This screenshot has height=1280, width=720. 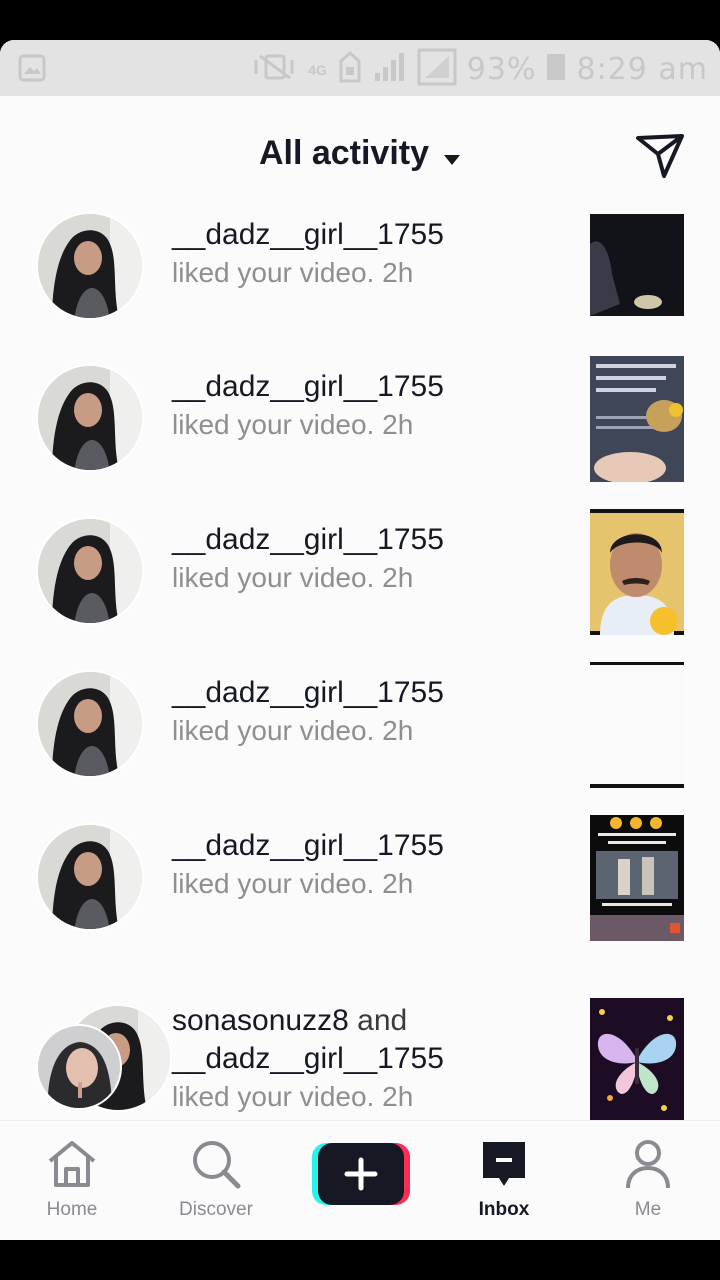 What do you see at coordinates (437, 69) in the screenshot?
I see `wifi-signal-icon` at bounding box center [437, 69].